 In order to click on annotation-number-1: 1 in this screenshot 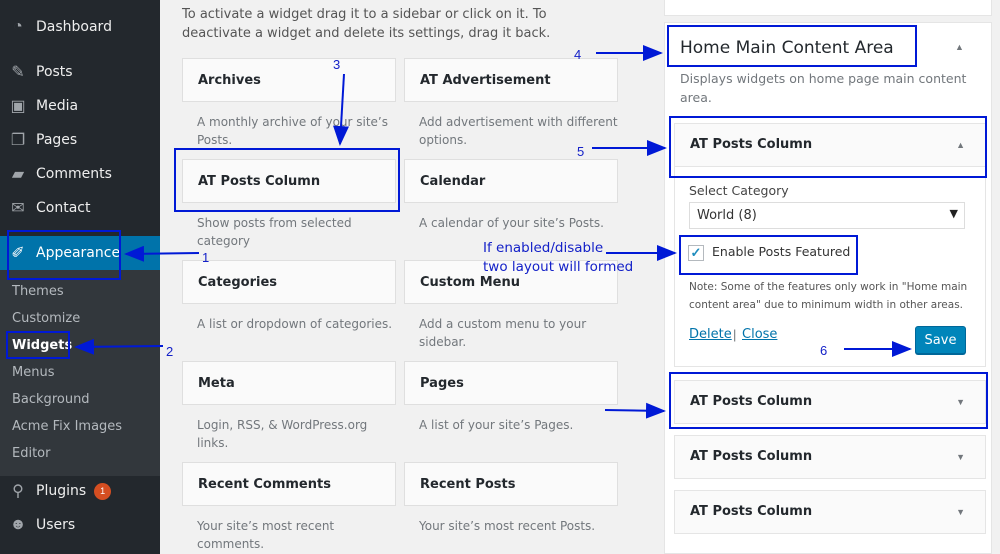, I will do `click(206, 257)`.